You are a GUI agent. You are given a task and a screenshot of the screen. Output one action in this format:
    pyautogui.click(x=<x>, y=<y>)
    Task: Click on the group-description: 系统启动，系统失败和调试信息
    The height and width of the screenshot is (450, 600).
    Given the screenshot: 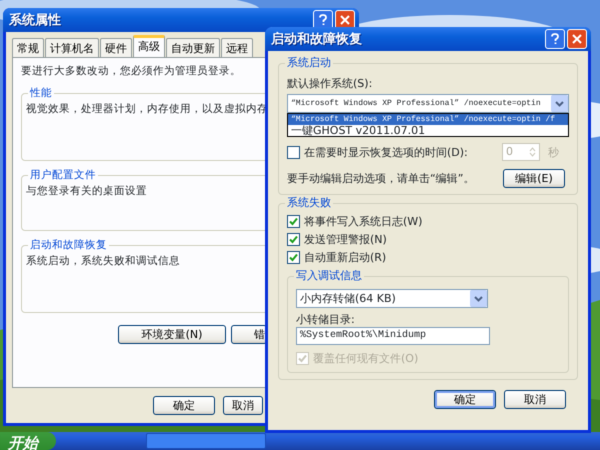 What is the action you would take?
    pyautogui.click(x=103, y=261)
    